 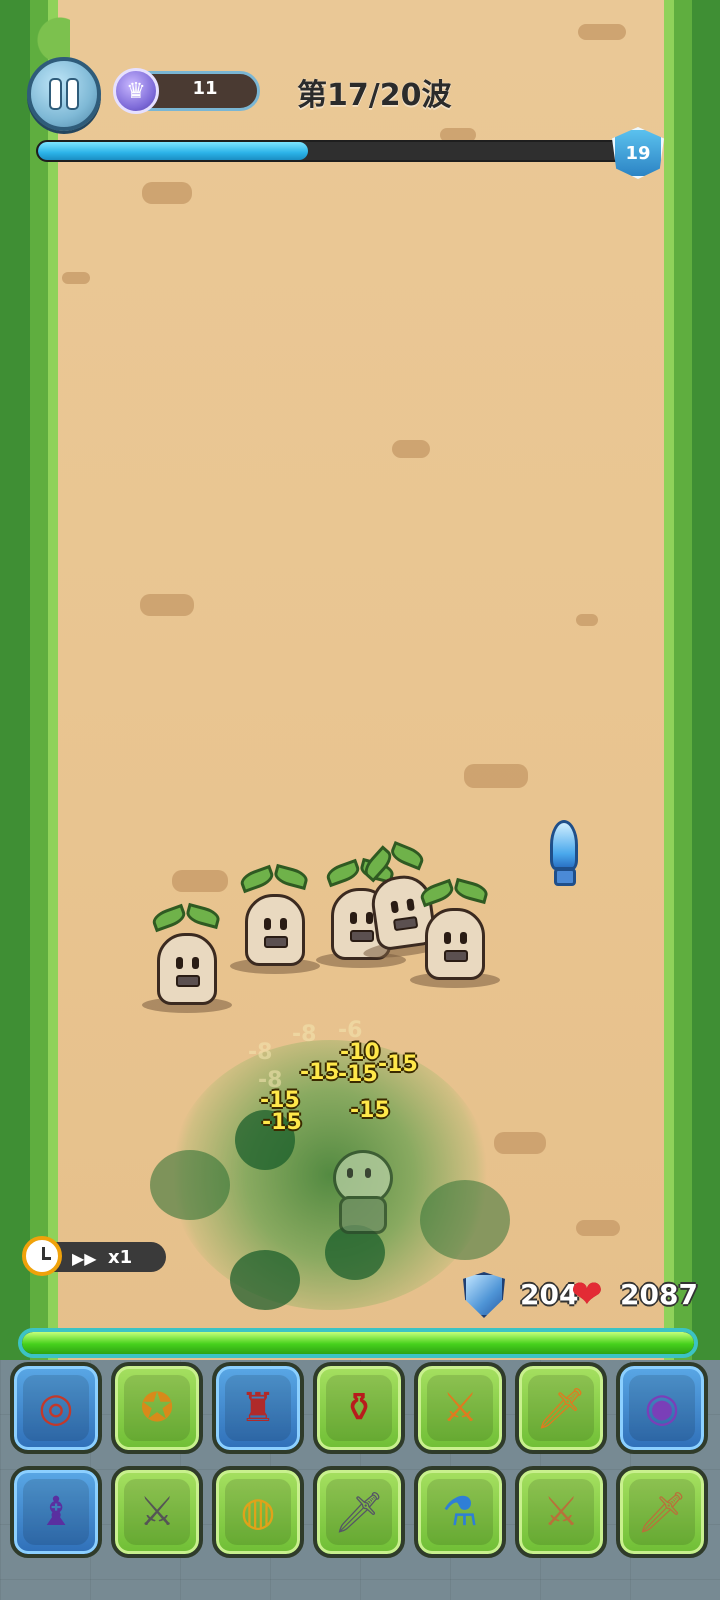 What do you see at coordinates (35, 680) in the screenshot?
I see `left-grass-border` at bounding box center [35, 680].